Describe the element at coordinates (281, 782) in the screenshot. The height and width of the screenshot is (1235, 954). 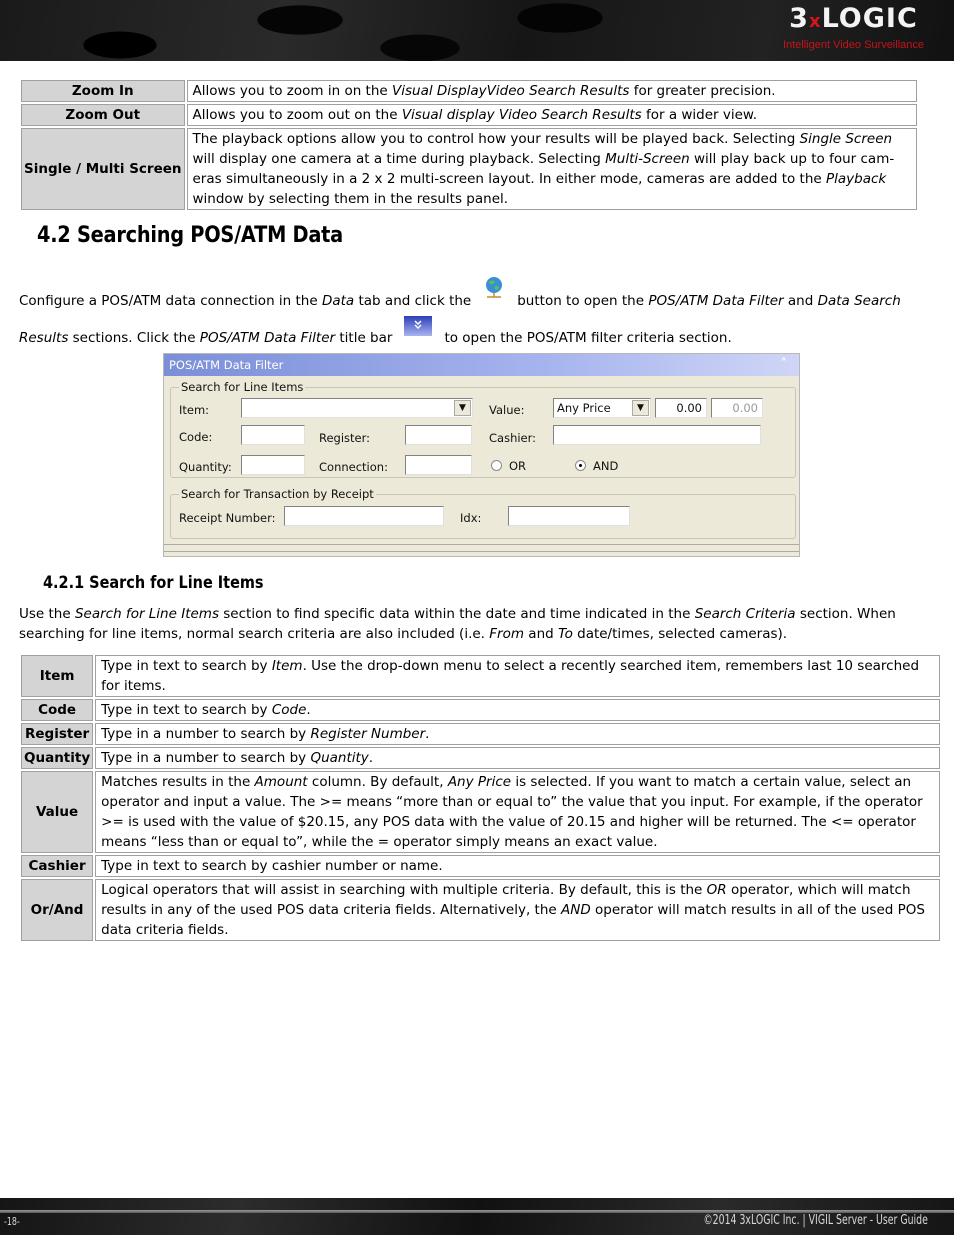
I see `emphasized-text: Amount` at that location.